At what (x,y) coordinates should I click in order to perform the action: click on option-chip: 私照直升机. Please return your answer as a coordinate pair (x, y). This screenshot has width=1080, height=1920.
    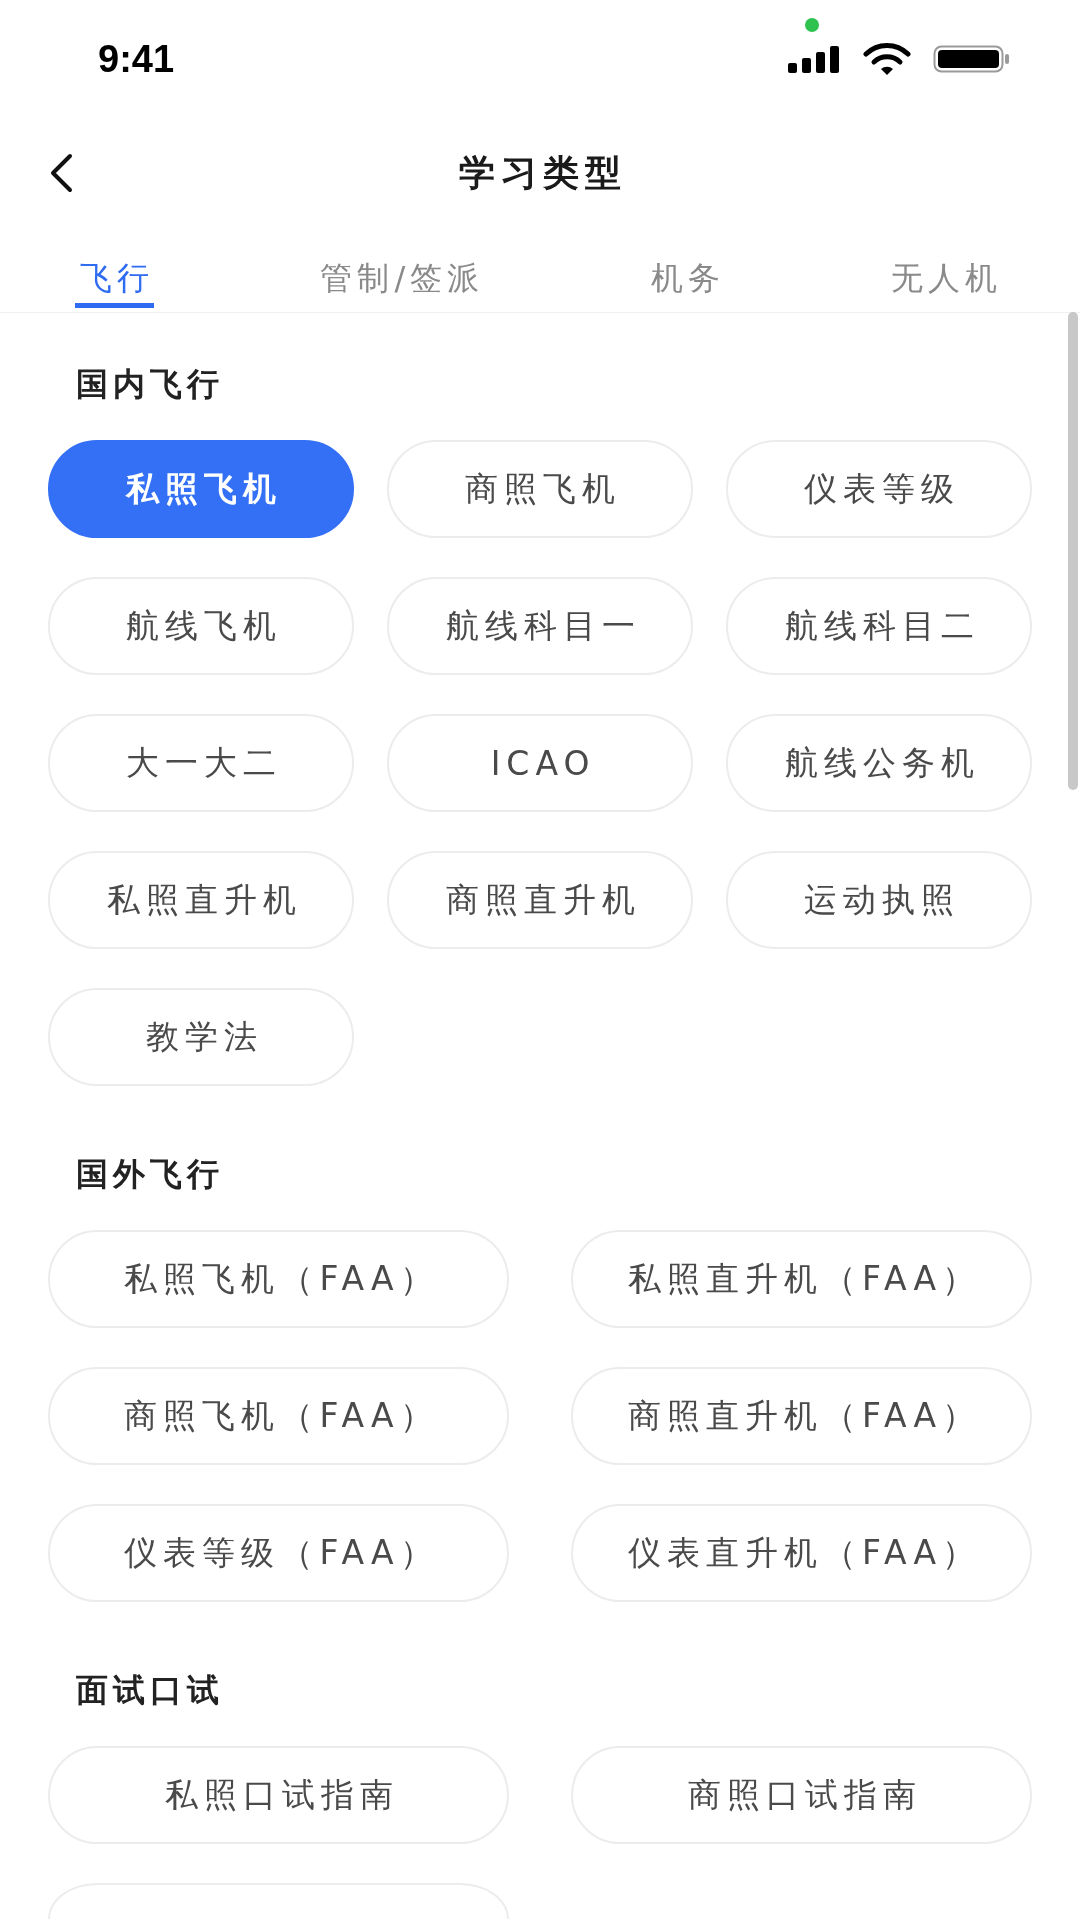
    Looking at the image, I should click on (201, 900).